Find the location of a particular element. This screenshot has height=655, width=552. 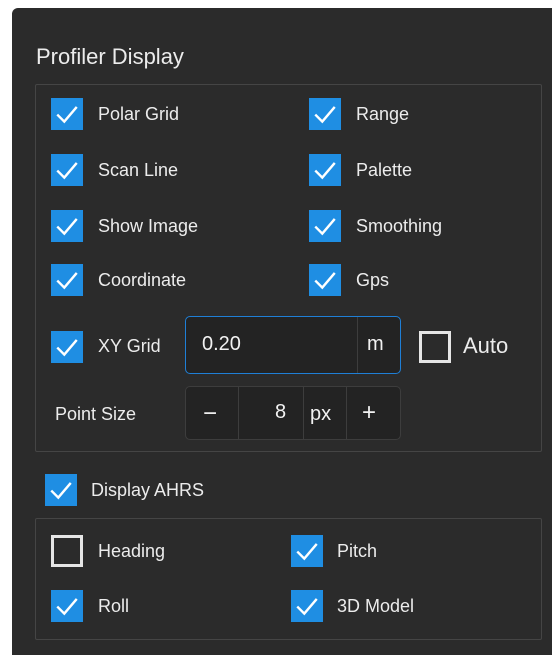

pitch-label: Pitch is located at coordinates (357, 551).